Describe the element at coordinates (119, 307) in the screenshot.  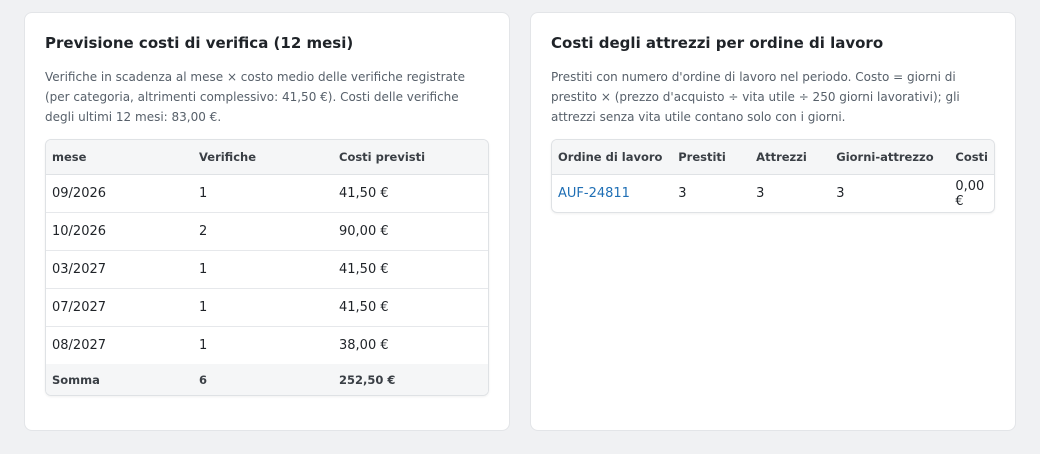
I see `month-cell: 07/2027` at that location.